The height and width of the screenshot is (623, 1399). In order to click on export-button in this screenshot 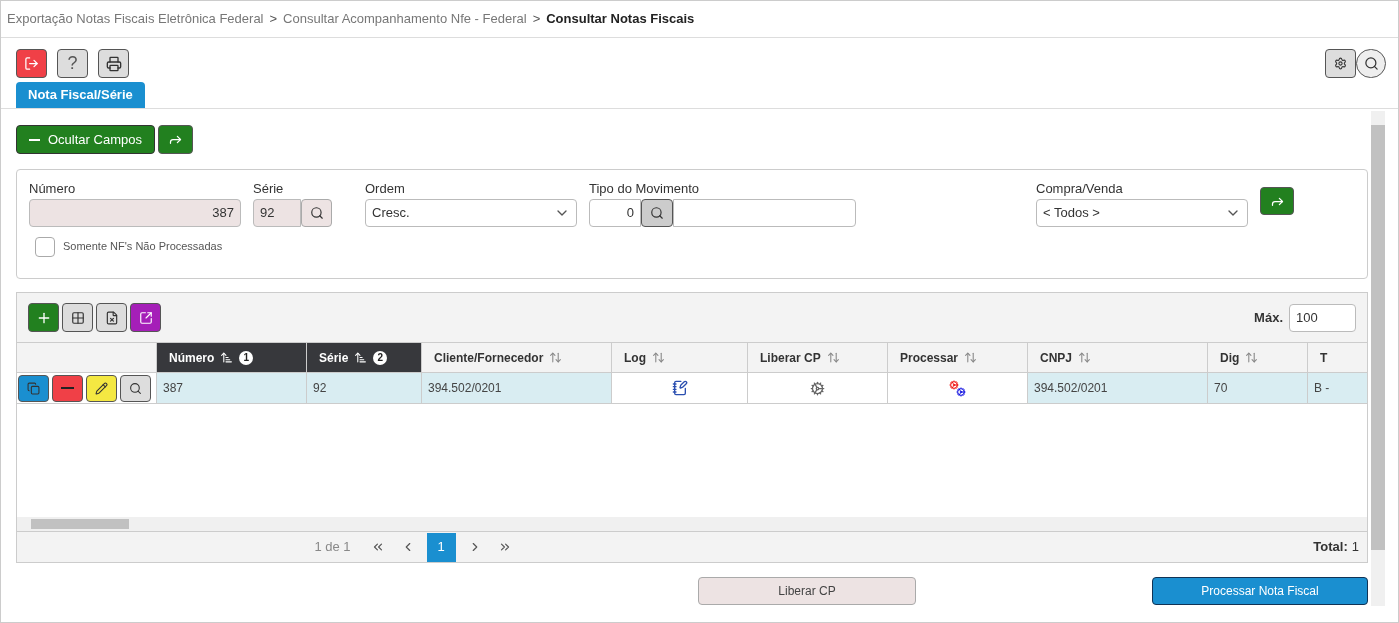, I will do `click(111, 317)`.